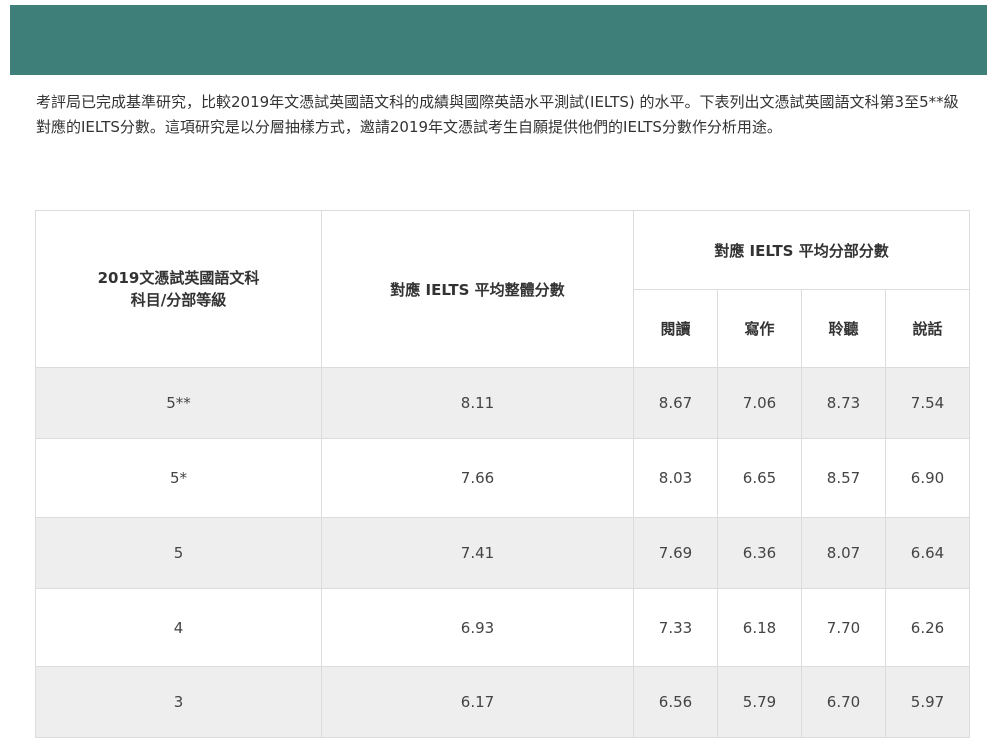  What do you see at coordinates (675, 627) in the screenshot?
I see `reading-cell: 7.33` at bounding box center [675, 627].